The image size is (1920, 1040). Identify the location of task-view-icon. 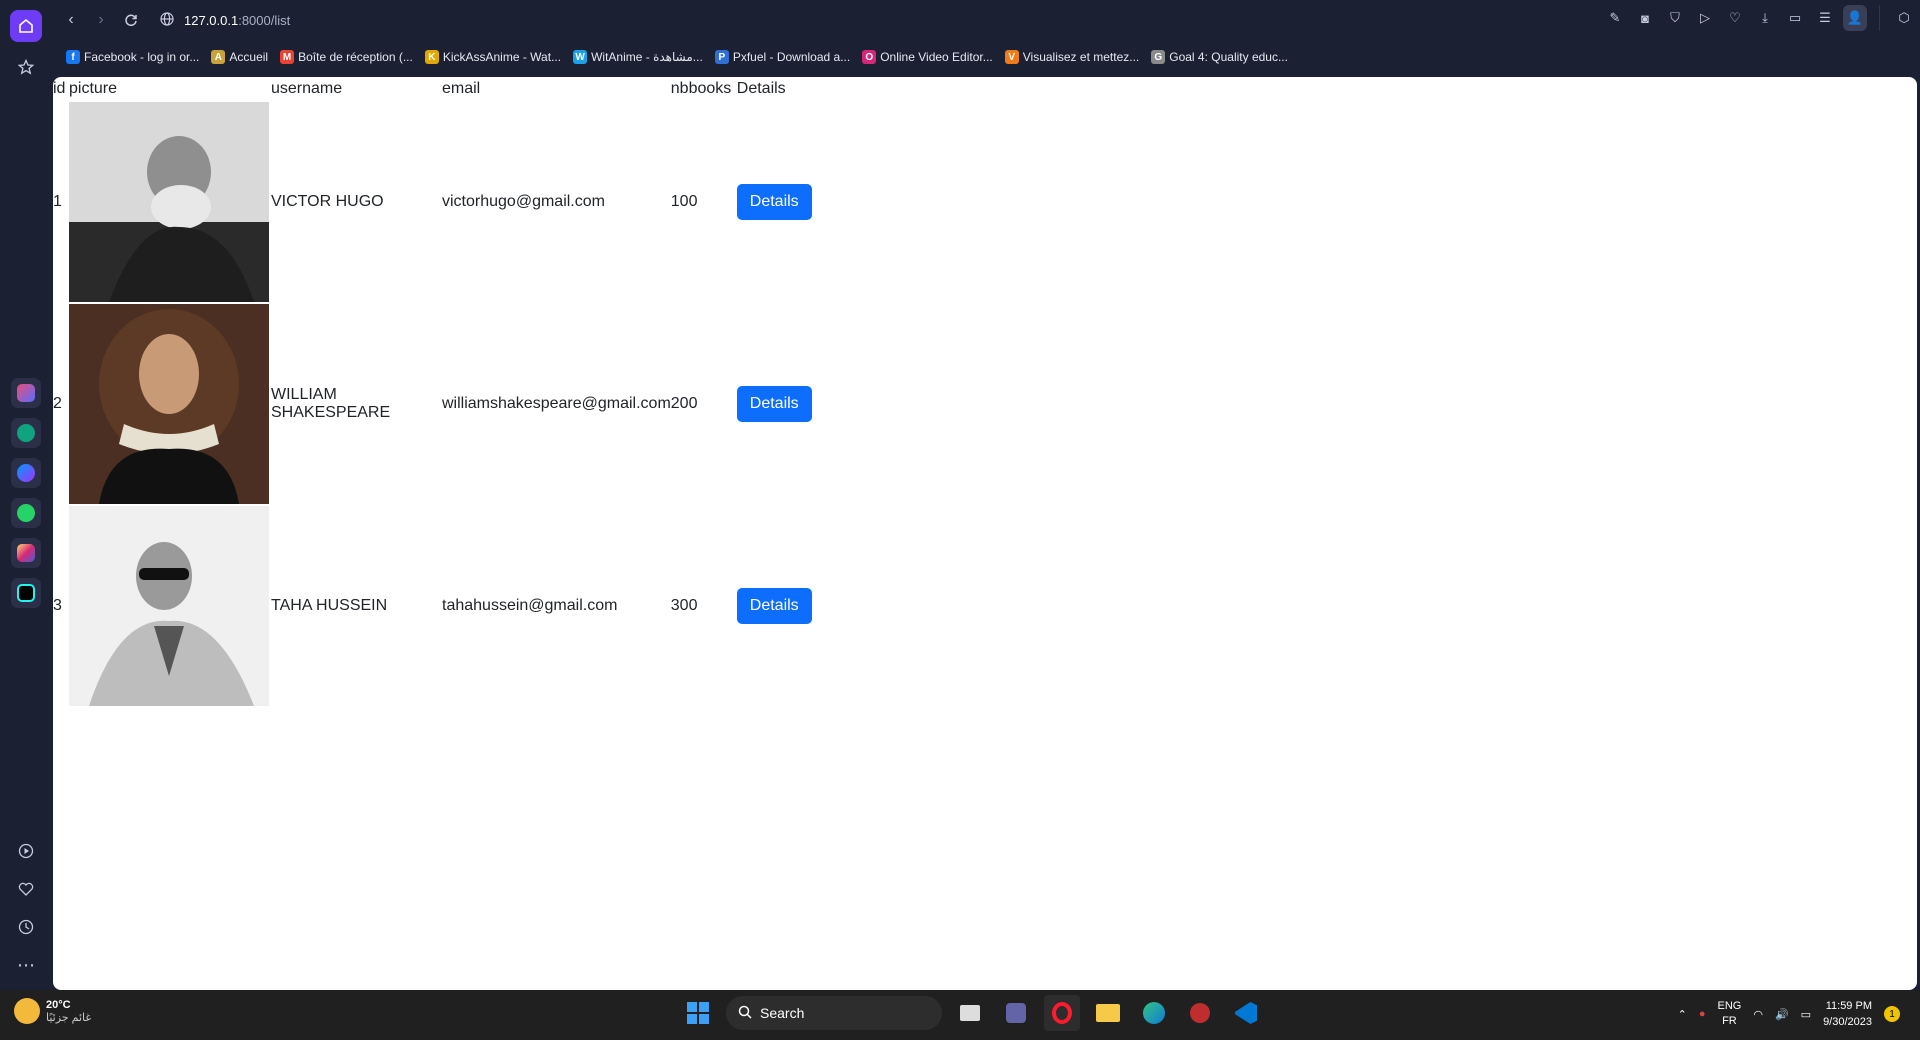
(970, 1013).